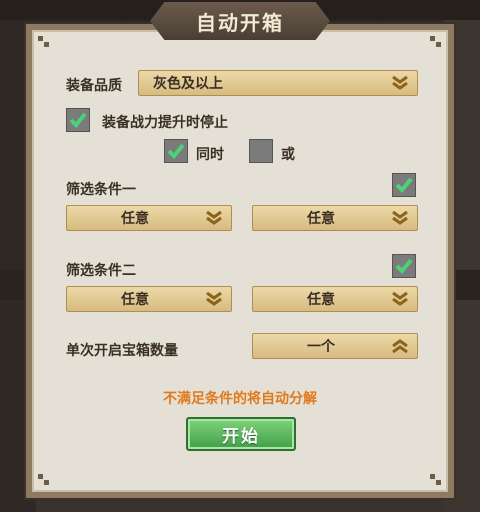  I want to click on filter1-right-dropdown: 任意, so click(335, 218).